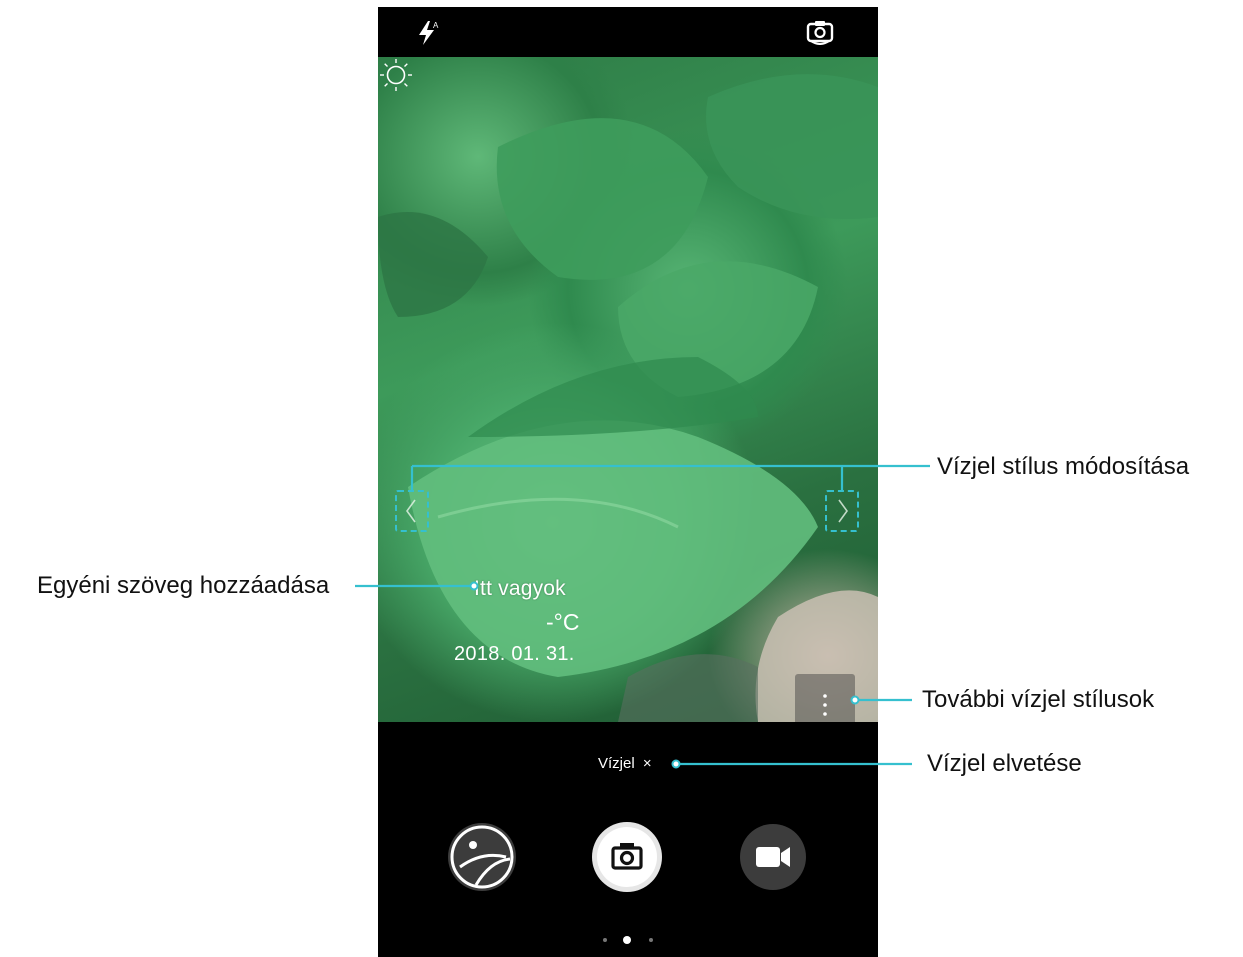 This screenshot has width=1243, height=957. What do you see at coordinates (1038, 699) in the screenshot?
I see `callout-more-styles: További vízjel stílusok` at bounding box center [1038, 699].